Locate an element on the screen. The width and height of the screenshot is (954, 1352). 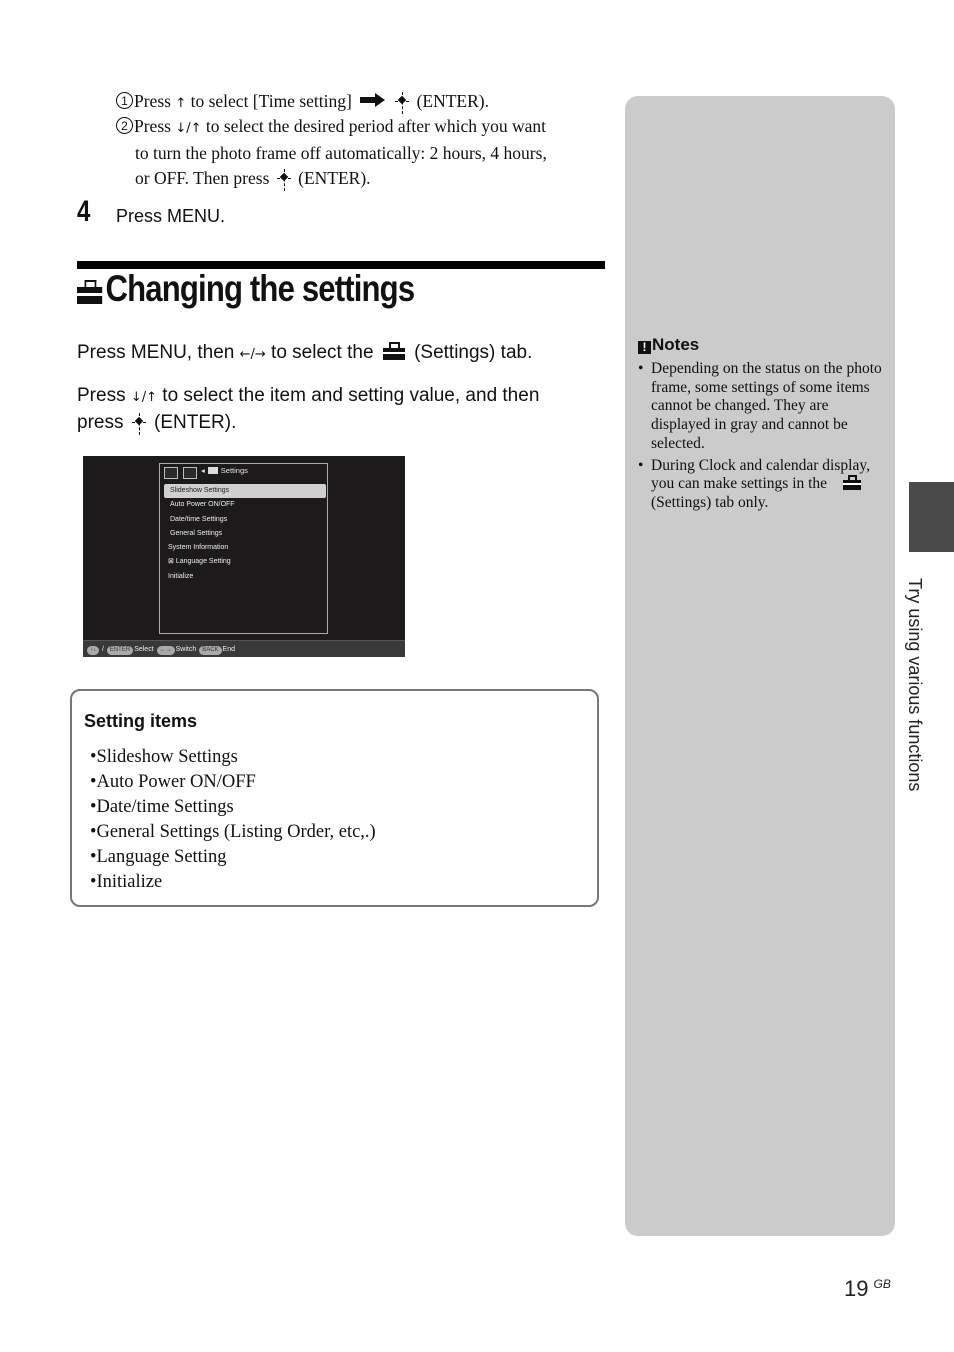
chapter-tab-marker is located at coordinates (931, 517).